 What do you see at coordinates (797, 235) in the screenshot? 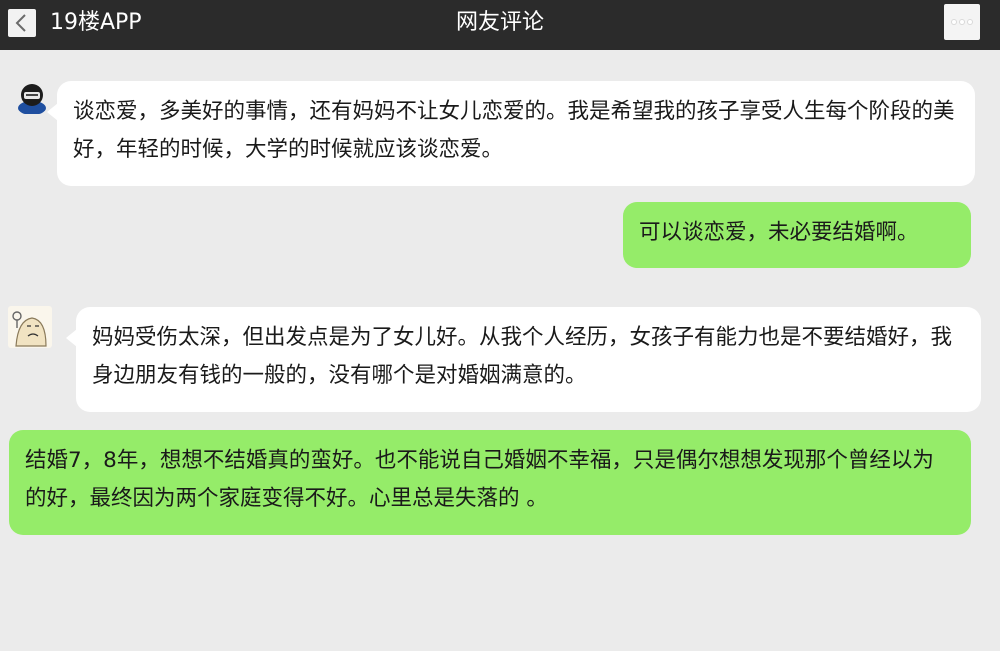
I see `comment-bubble: 可以谈恋爱，未必要结婚啊。` at bounding box center [797, 235].